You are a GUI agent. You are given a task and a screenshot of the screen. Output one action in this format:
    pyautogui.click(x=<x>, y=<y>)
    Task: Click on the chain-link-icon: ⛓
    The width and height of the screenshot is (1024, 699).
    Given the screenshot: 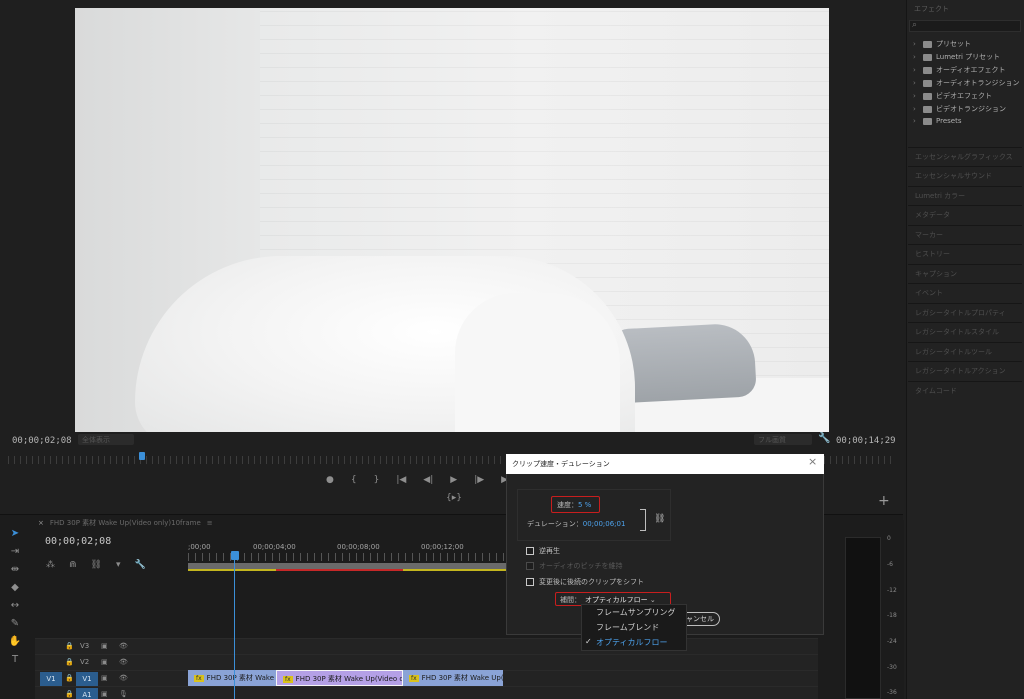 What is the action you would take?
    pyautogui.click(x=659, y=519)
    